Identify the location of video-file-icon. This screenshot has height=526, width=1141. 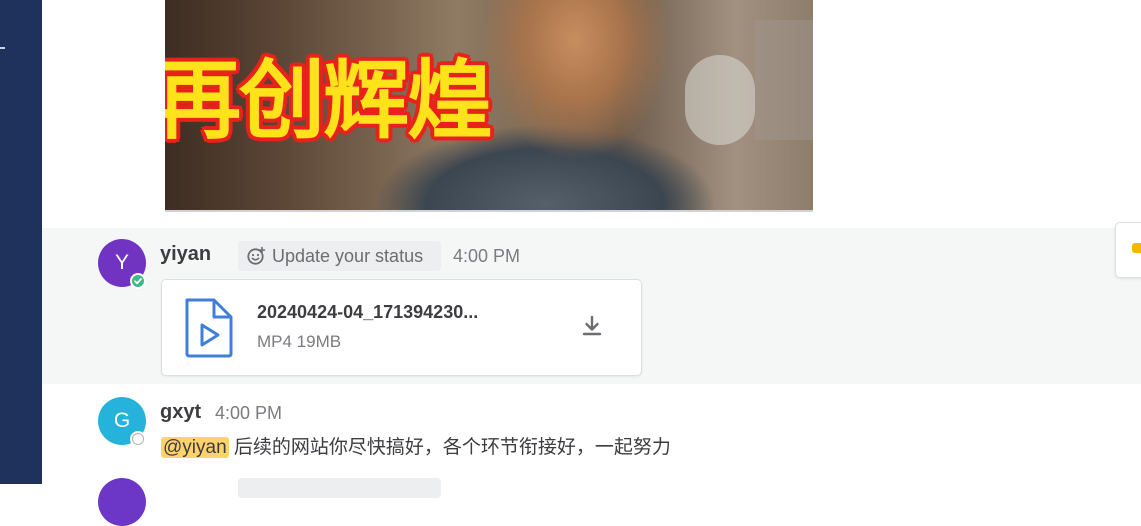
(209, 328).